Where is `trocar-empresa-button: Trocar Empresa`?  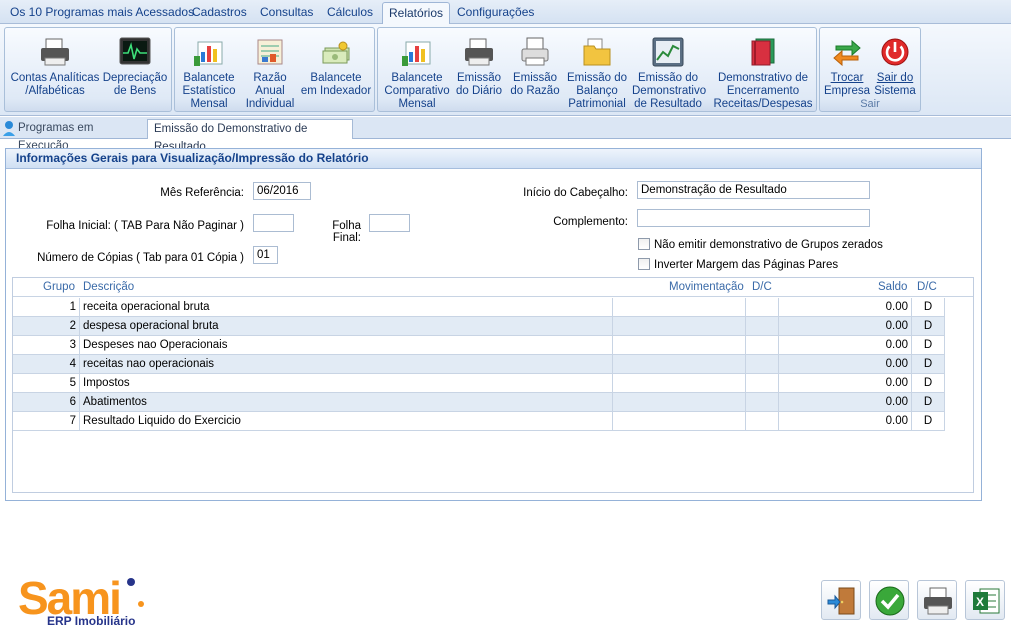 trocar-empresa-button: Trocar Empresa is located at coordinates (847, 64).